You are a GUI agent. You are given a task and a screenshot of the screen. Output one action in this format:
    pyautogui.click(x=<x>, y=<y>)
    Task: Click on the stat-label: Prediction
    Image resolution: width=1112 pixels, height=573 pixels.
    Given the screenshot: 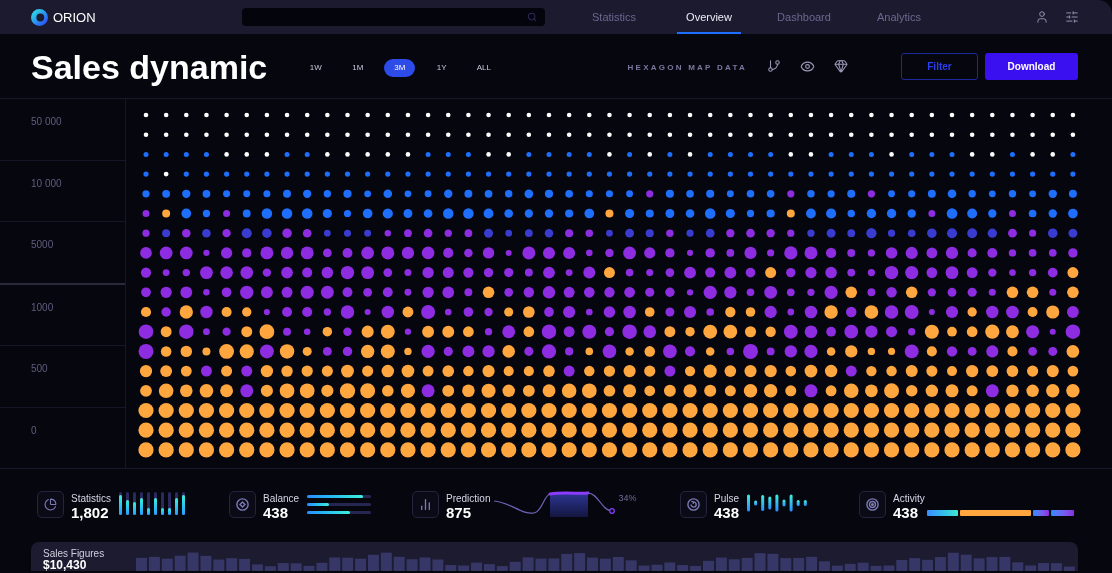 What is the action you would take?
    pyautogui.click(x=468, y=499)
    